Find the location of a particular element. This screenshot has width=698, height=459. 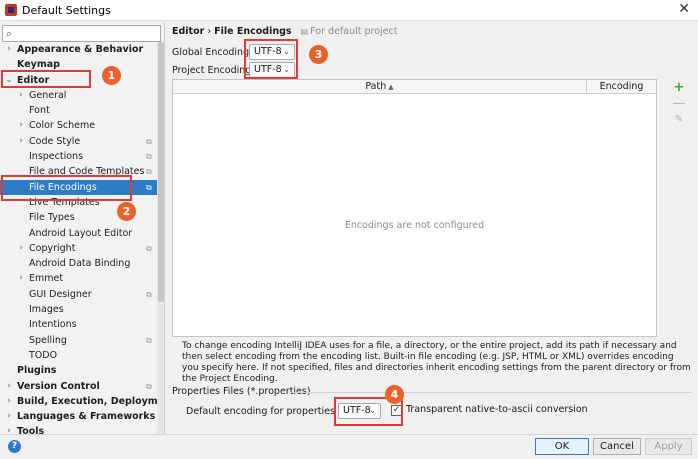

annotation-badge-4: 4 is located at coordinates (394, 394).